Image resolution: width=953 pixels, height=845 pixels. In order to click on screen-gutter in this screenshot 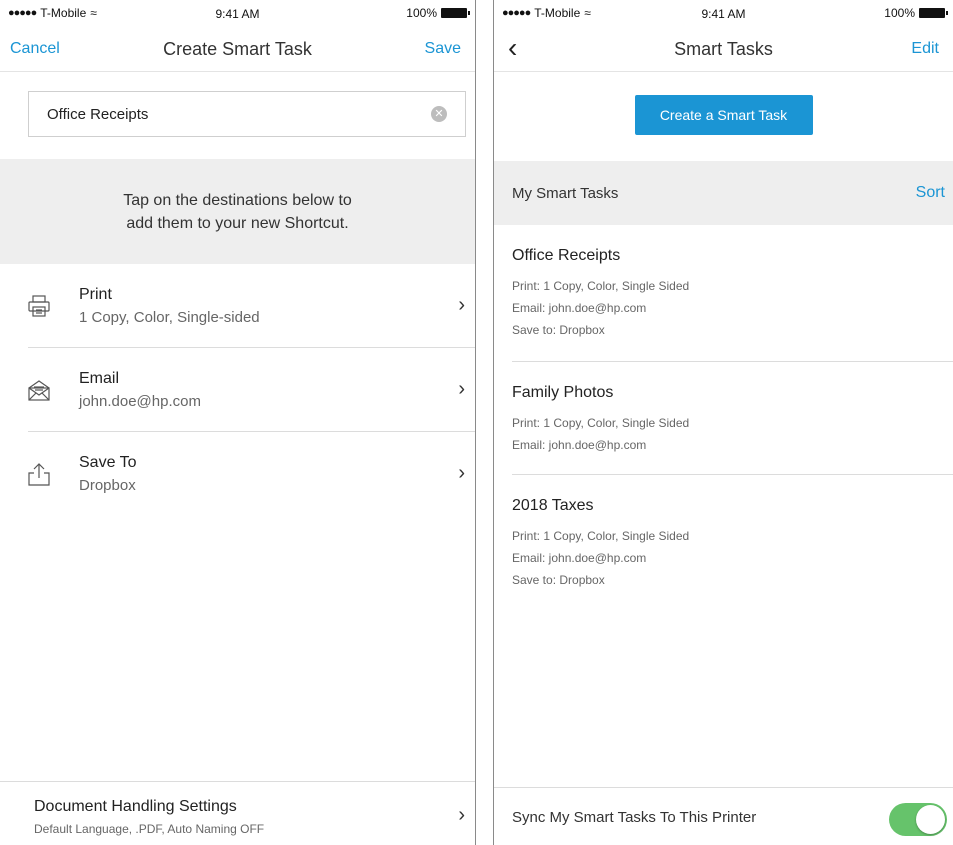, I will do `click(484, 422)`.